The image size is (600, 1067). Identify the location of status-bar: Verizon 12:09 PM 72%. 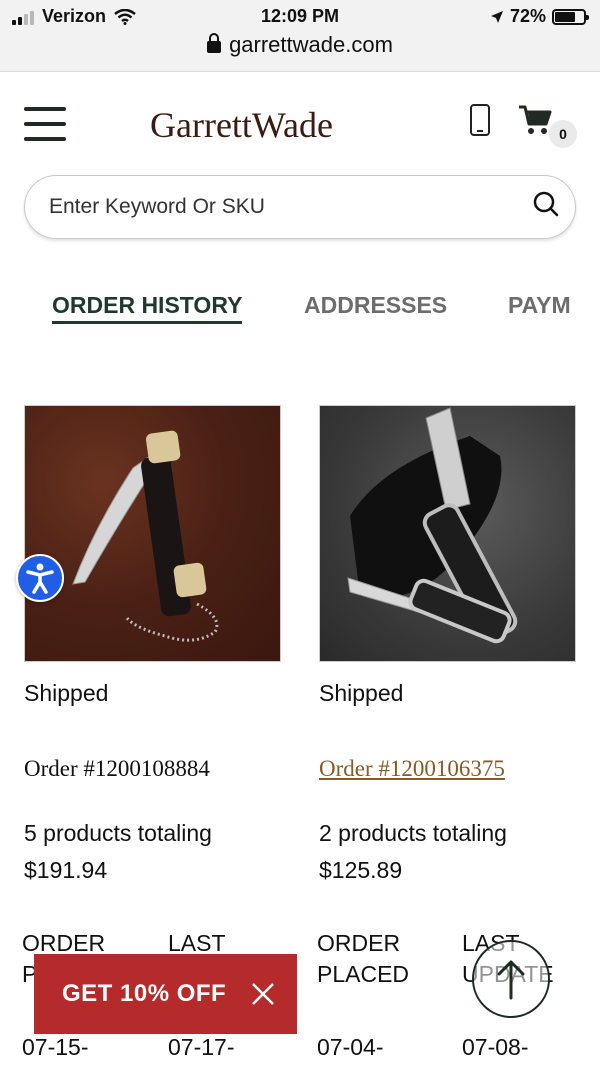
(300, 17).